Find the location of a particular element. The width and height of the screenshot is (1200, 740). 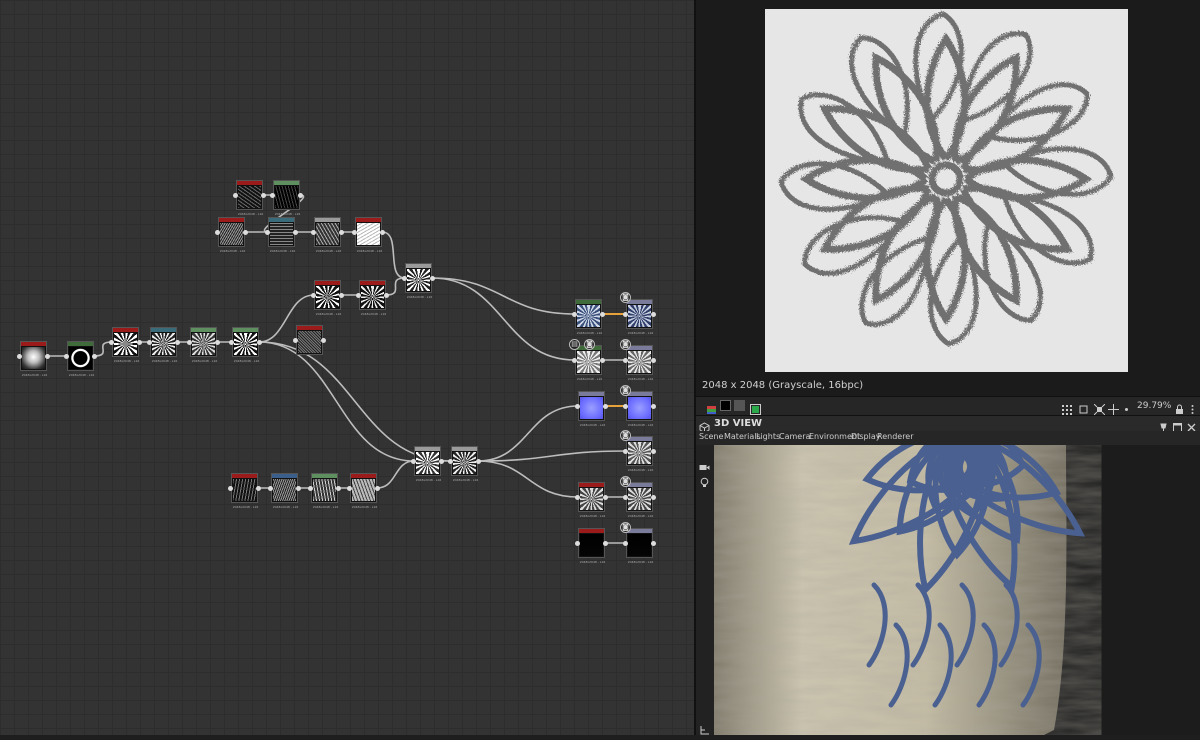

graph-node-n3: 2048x2048 - L16 is located at coordinates (125, 345).